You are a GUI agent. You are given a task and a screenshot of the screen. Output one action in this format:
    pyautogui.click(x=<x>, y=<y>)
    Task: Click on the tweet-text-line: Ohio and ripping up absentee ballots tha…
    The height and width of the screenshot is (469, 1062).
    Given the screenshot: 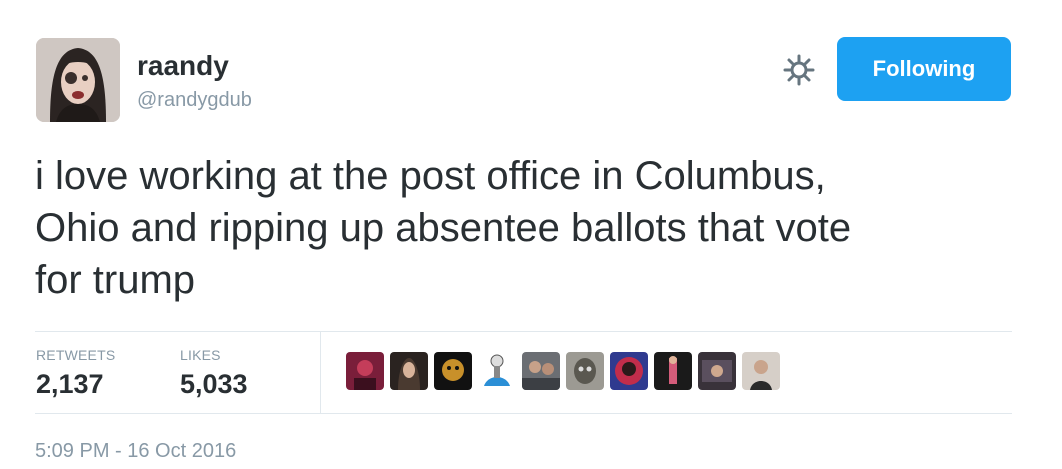 What is the action you would take?
    pyautogui.click(x=443, y=228)
    